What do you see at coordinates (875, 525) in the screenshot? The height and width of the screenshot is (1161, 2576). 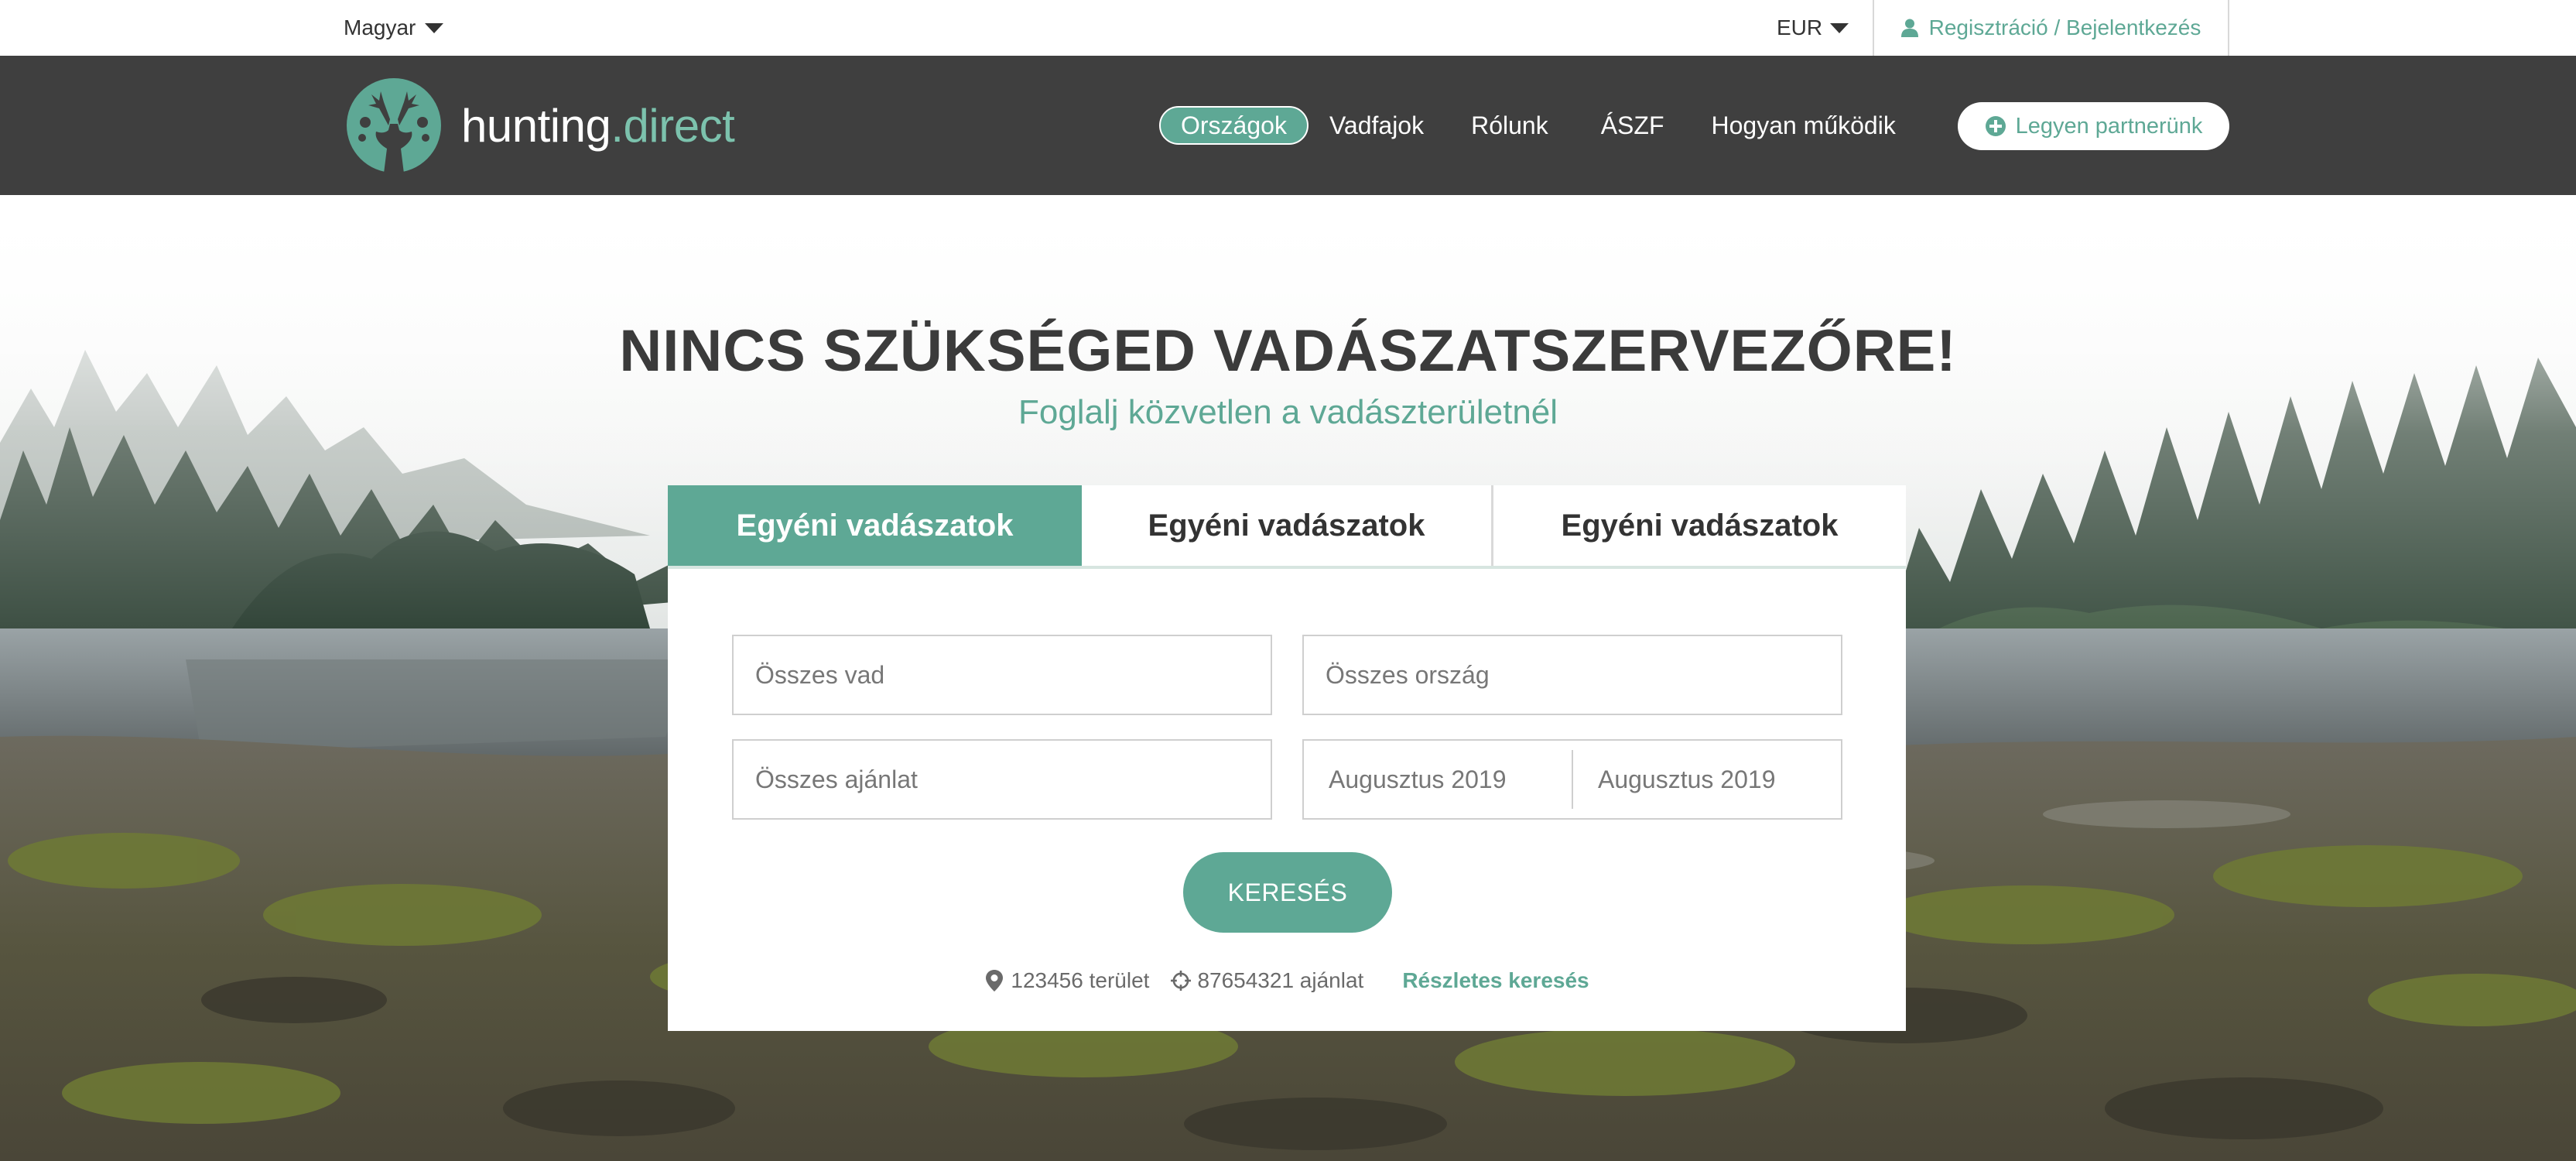 I see `tab-individual-hunts-1: Egyéni vadászatok` at bounding box center [875, 525].